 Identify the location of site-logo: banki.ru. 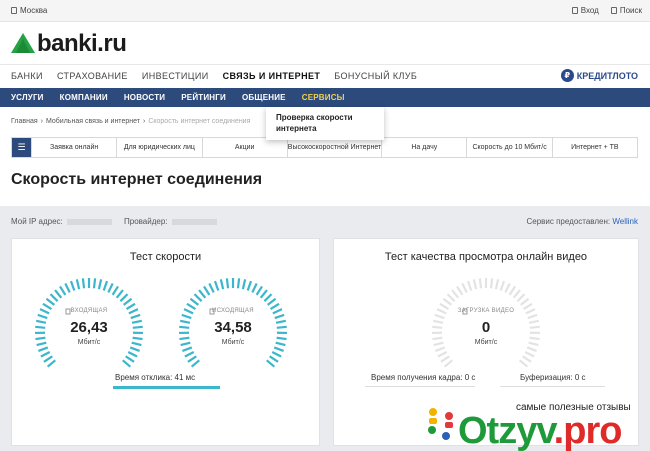
(69, 44).